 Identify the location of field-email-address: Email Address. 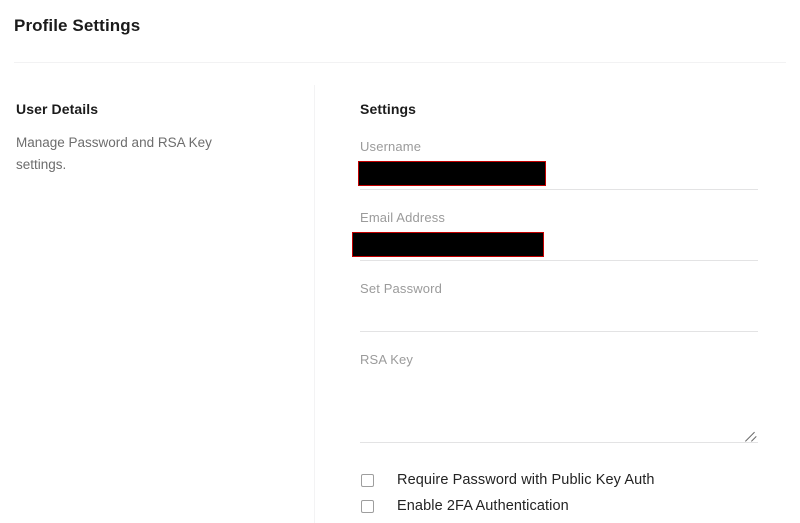
(555, 235).